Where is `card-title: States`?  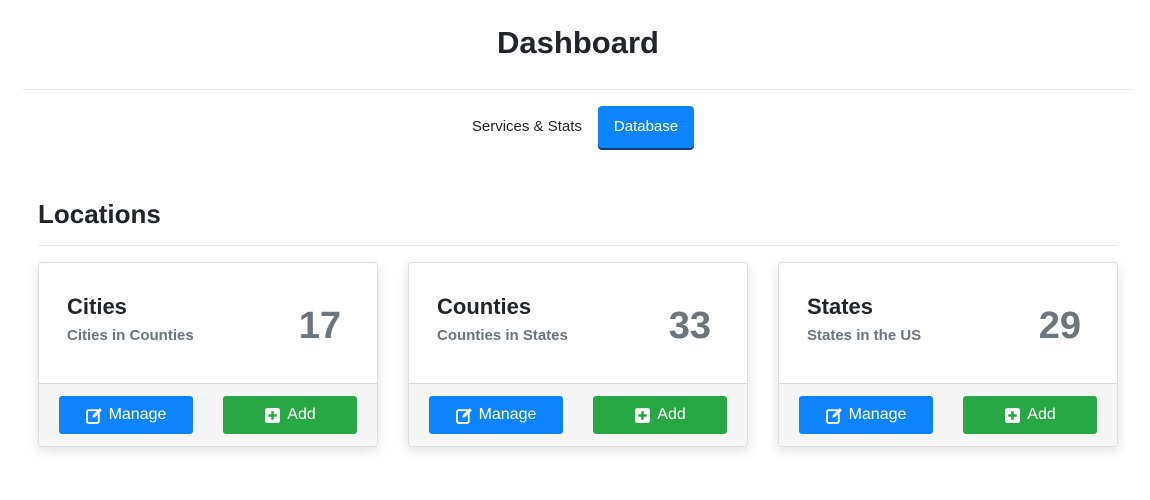 card-title: States is located at coordinates (840, 306).